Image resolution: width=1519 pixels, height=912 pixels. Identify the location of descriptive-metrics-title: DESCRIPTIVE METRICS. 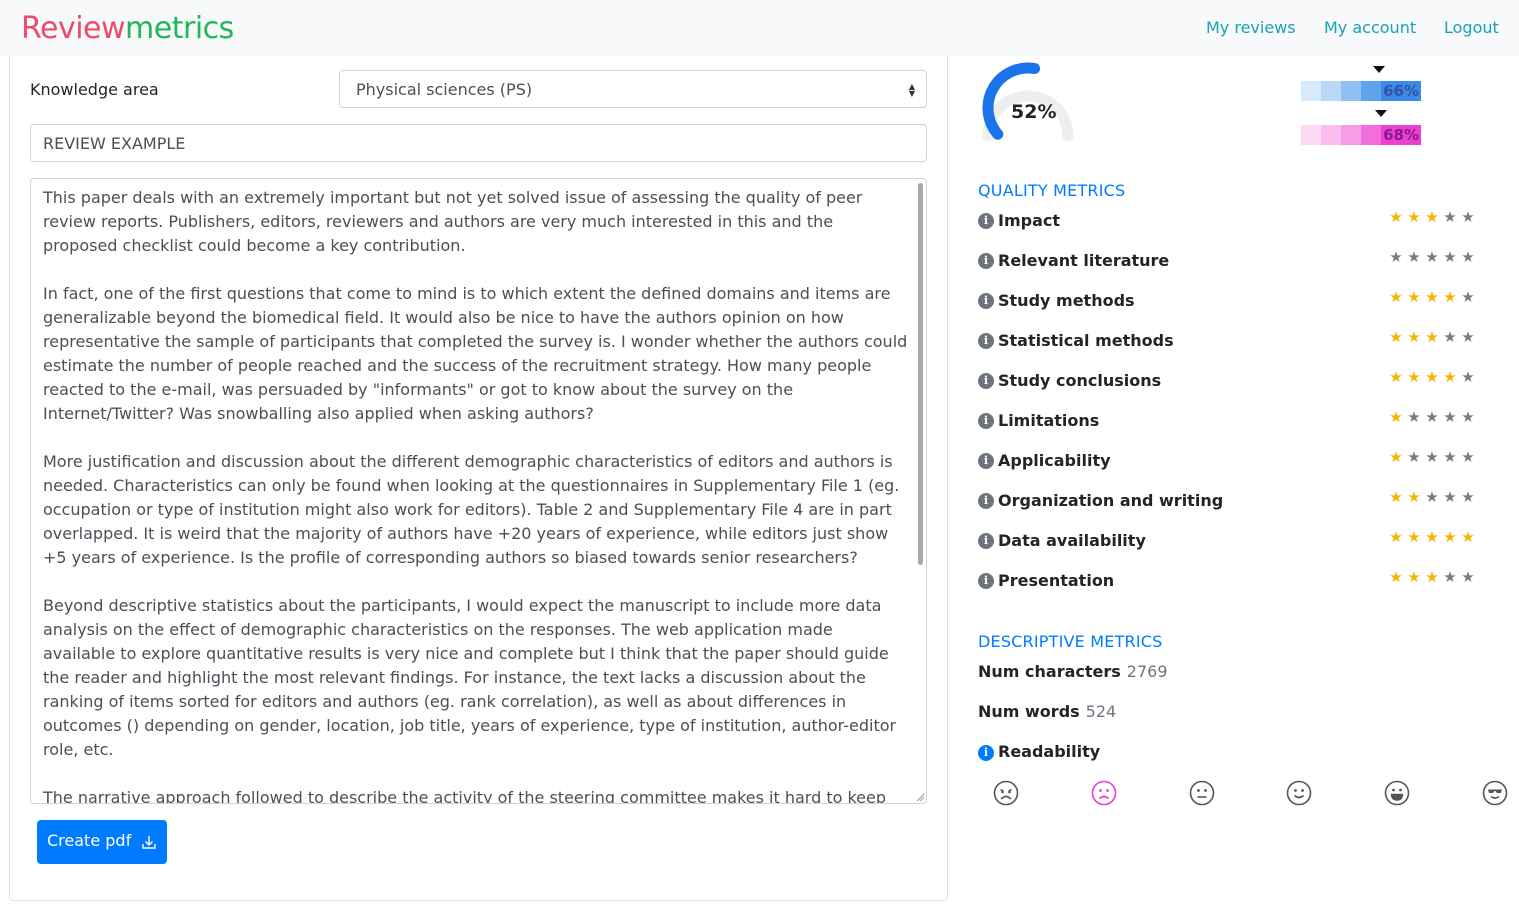
(1070, 641).